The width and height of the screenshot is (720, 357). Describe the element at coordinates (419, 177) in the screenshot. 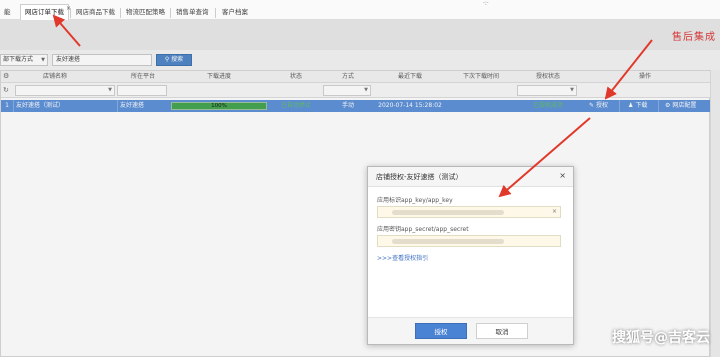

I see `dialog-title: 店铺授权-友好速搭（测试）` at that location.